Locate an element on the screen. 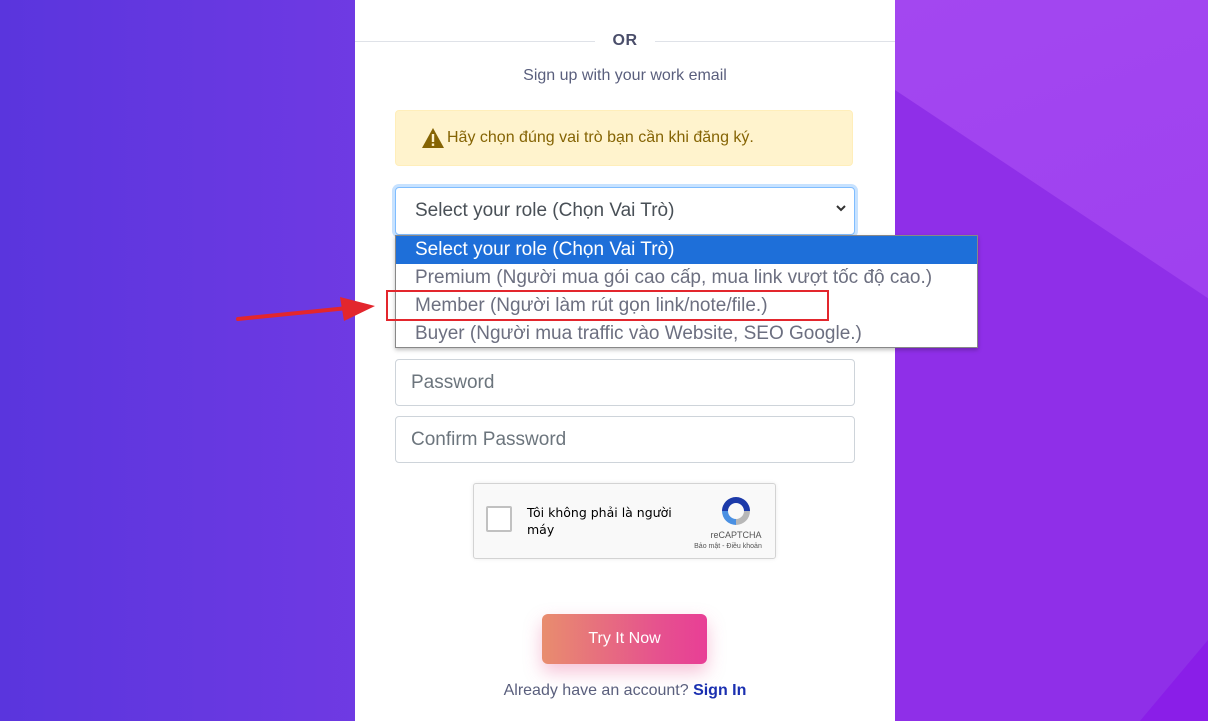  signin-prompt: Already have an account? Sign In is located at coordinates (625, 691).